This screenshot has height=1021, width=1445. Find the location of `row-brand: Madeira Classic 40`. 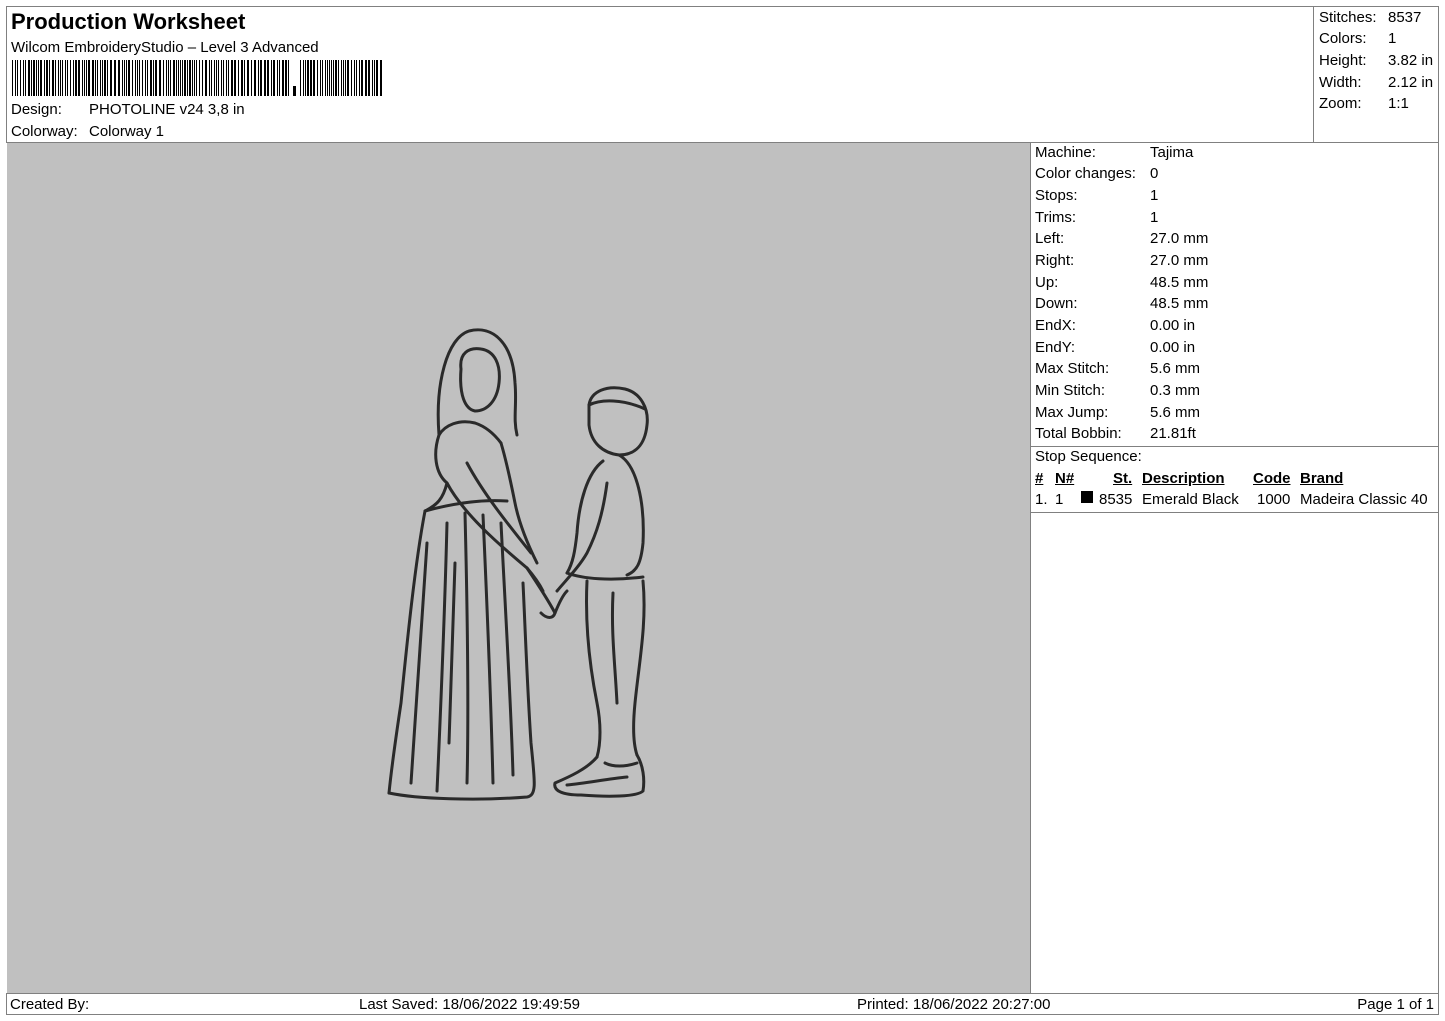

row-brand: Madeira Classic 40 is located at coordinates (1364, 499).